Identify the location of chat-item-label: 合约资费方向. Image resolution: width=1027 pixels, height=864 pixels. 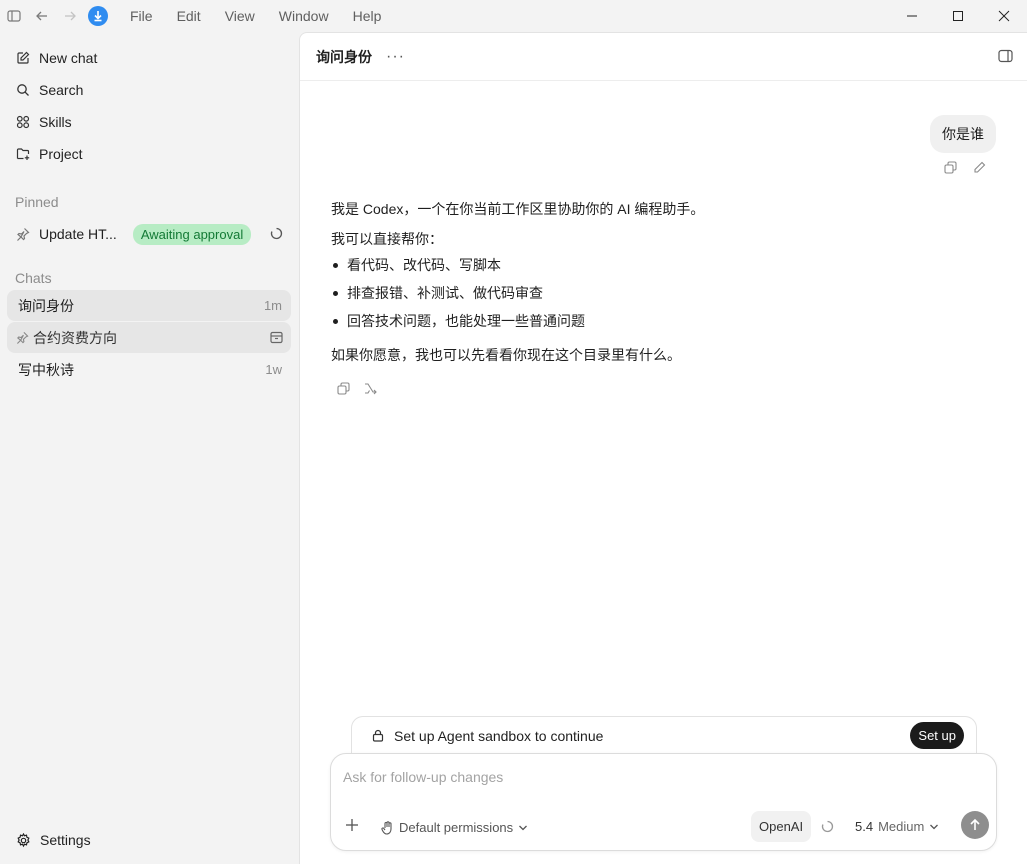
(75, 337).